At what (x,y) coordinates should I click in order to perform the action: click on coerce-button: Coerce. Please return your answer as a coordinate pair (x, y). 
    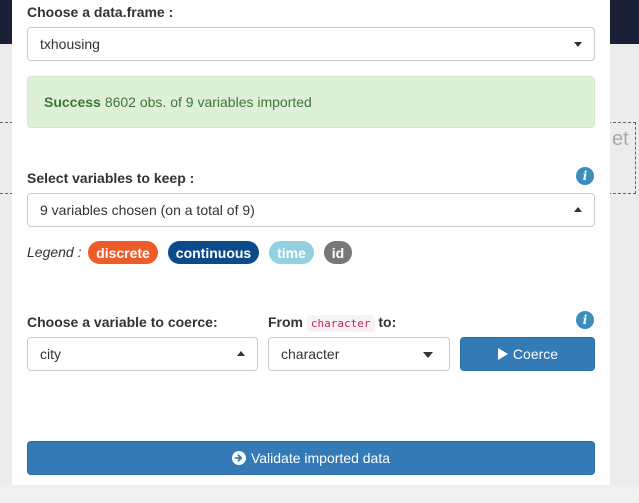
    Looking at the image, I should click on (527, 354).